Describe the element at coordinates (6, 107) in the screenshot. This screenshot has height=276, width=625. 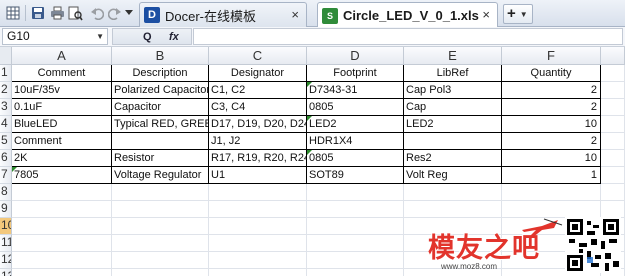
I see `row-header: 3` at that location.